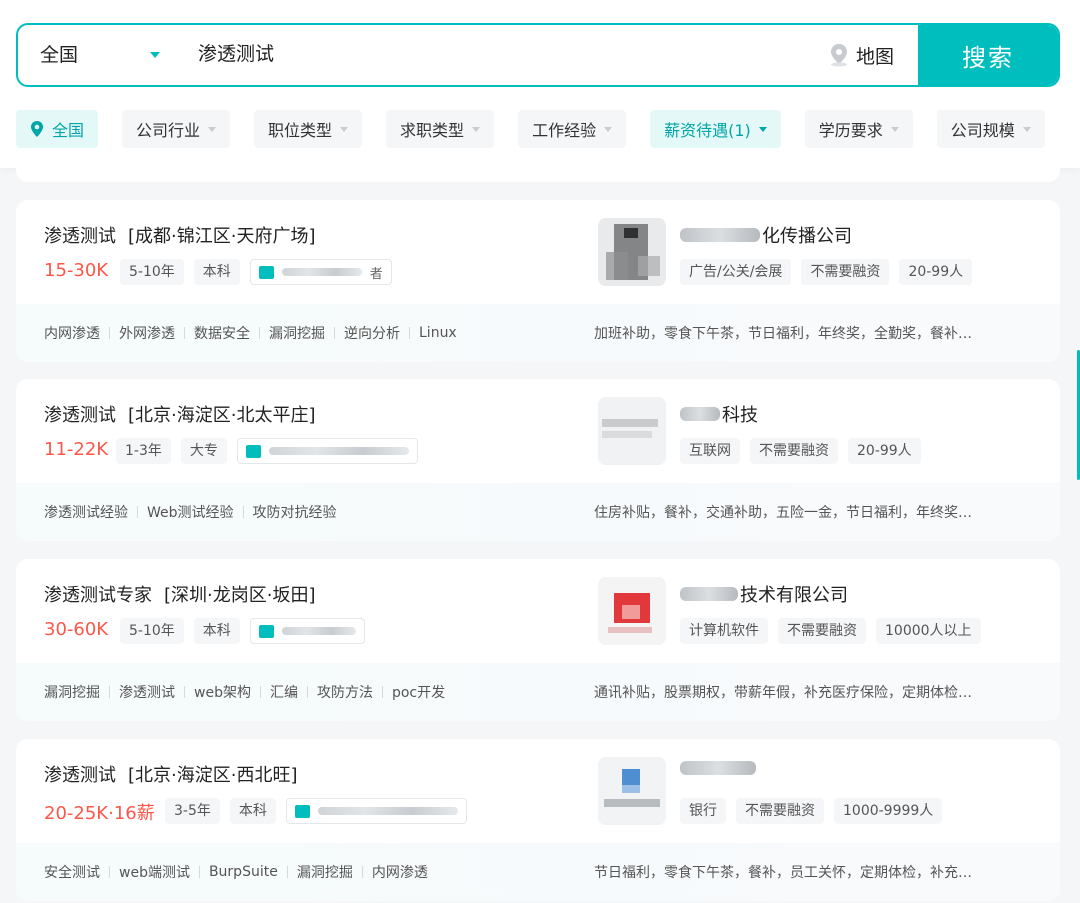  Describe the element at coordinates (498, 55) in the screenshot. I see `search-input` at that location.